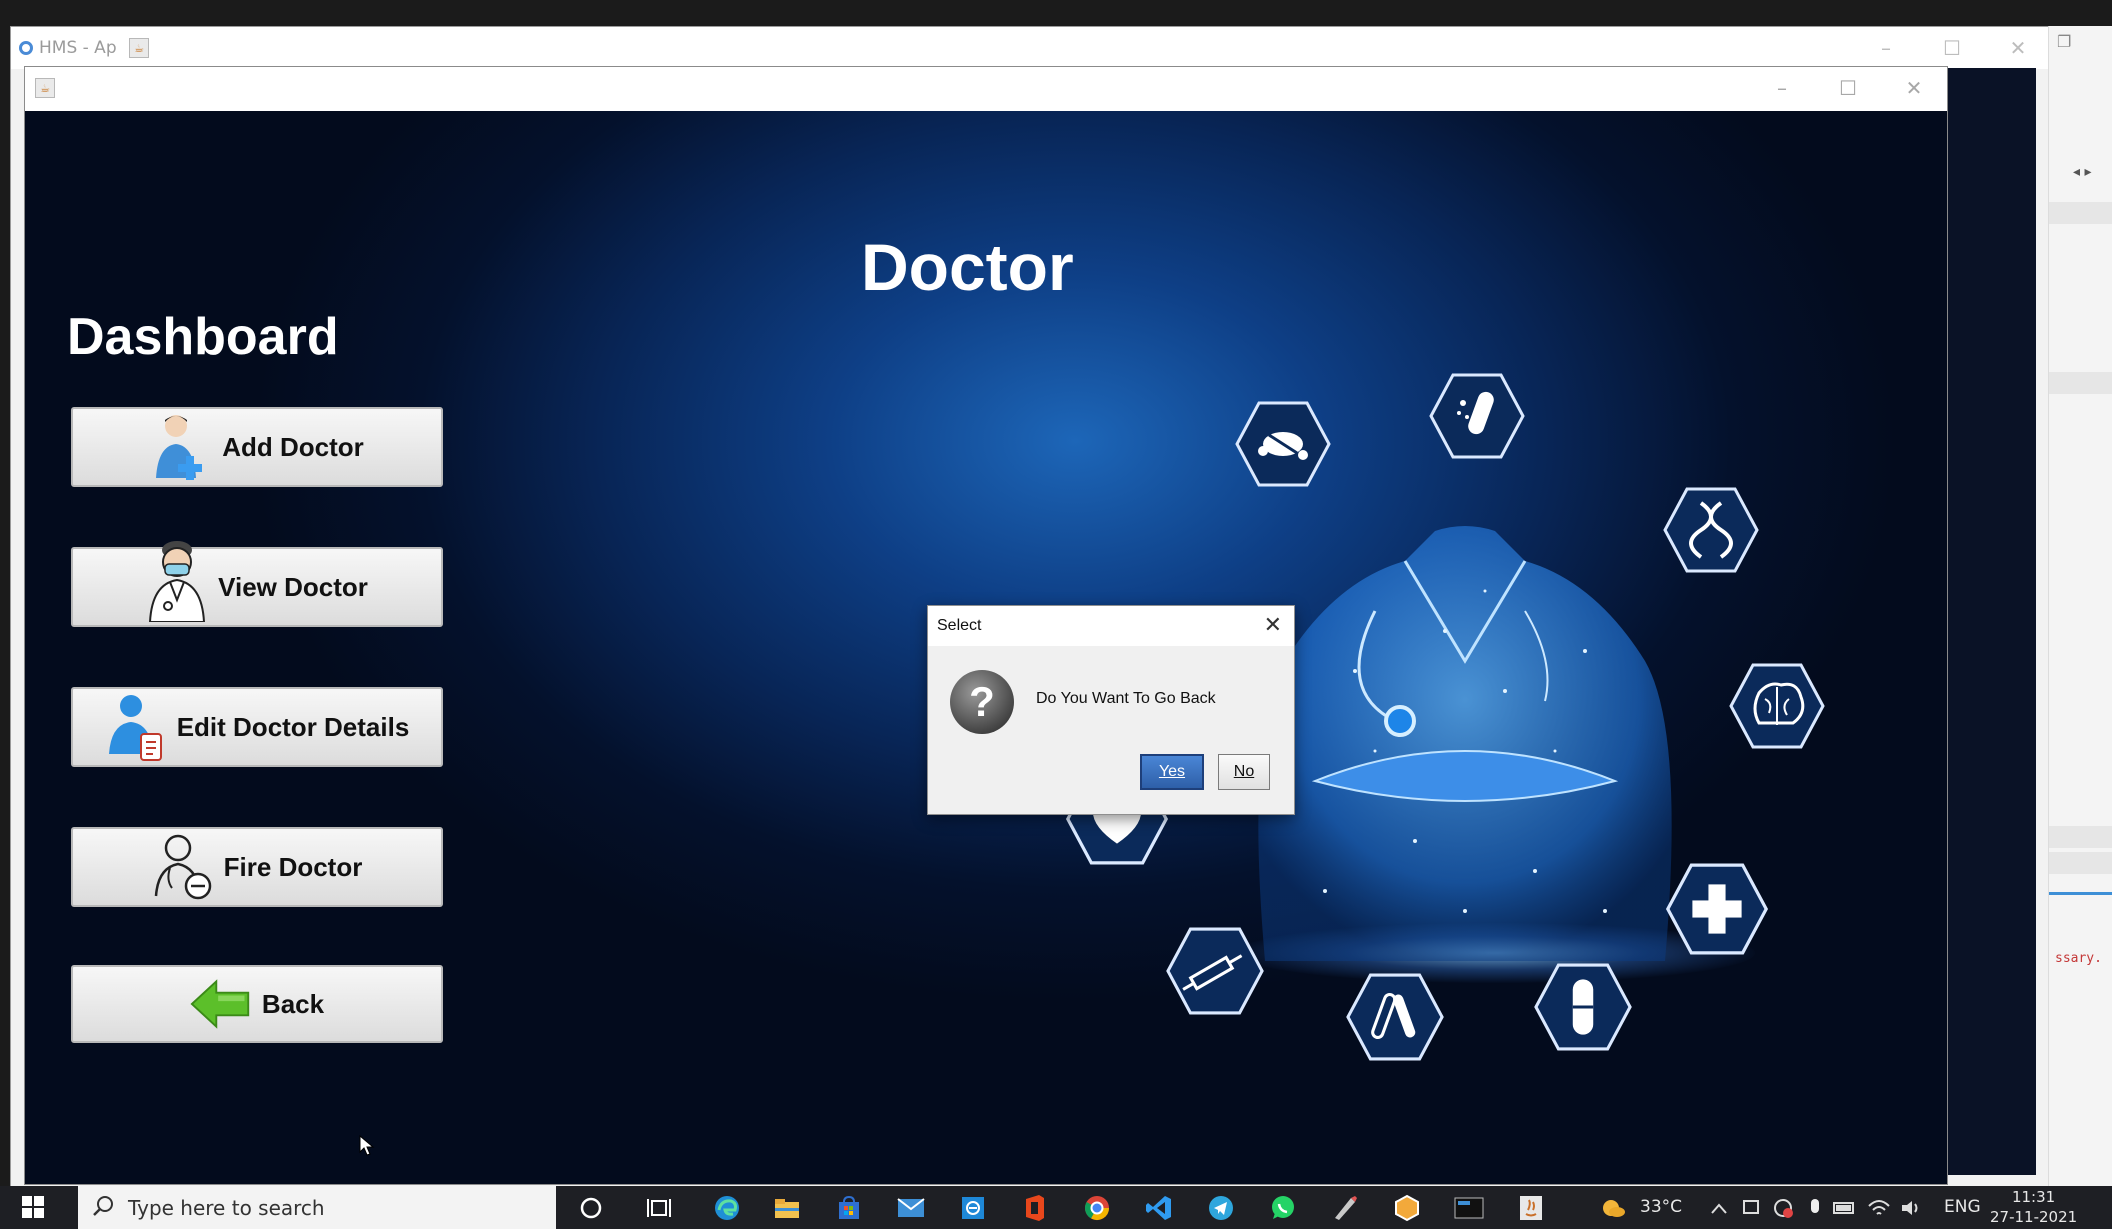  What do you see at coordinates (591, 1208) in the screenshot?
I see `cortana-icon` at bounding box center [591, 1208].